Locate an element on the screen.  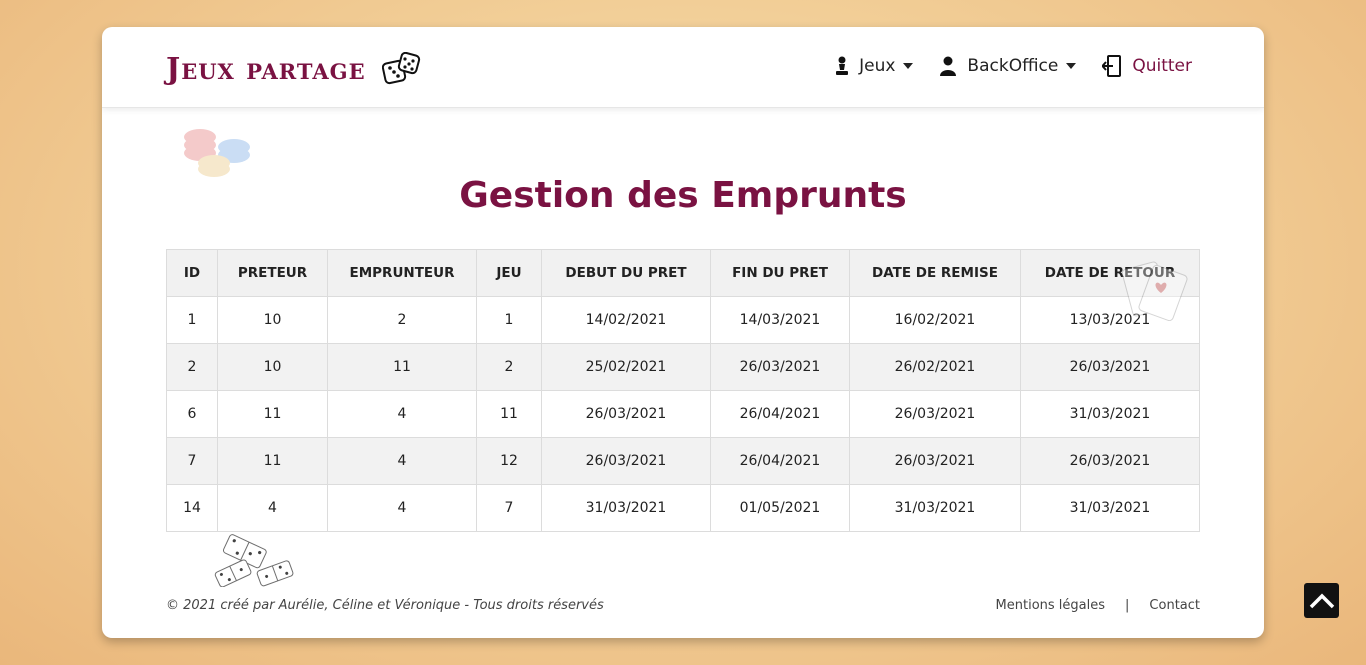
brand-logo: Jeux partage is located at coordinates (294, 69).